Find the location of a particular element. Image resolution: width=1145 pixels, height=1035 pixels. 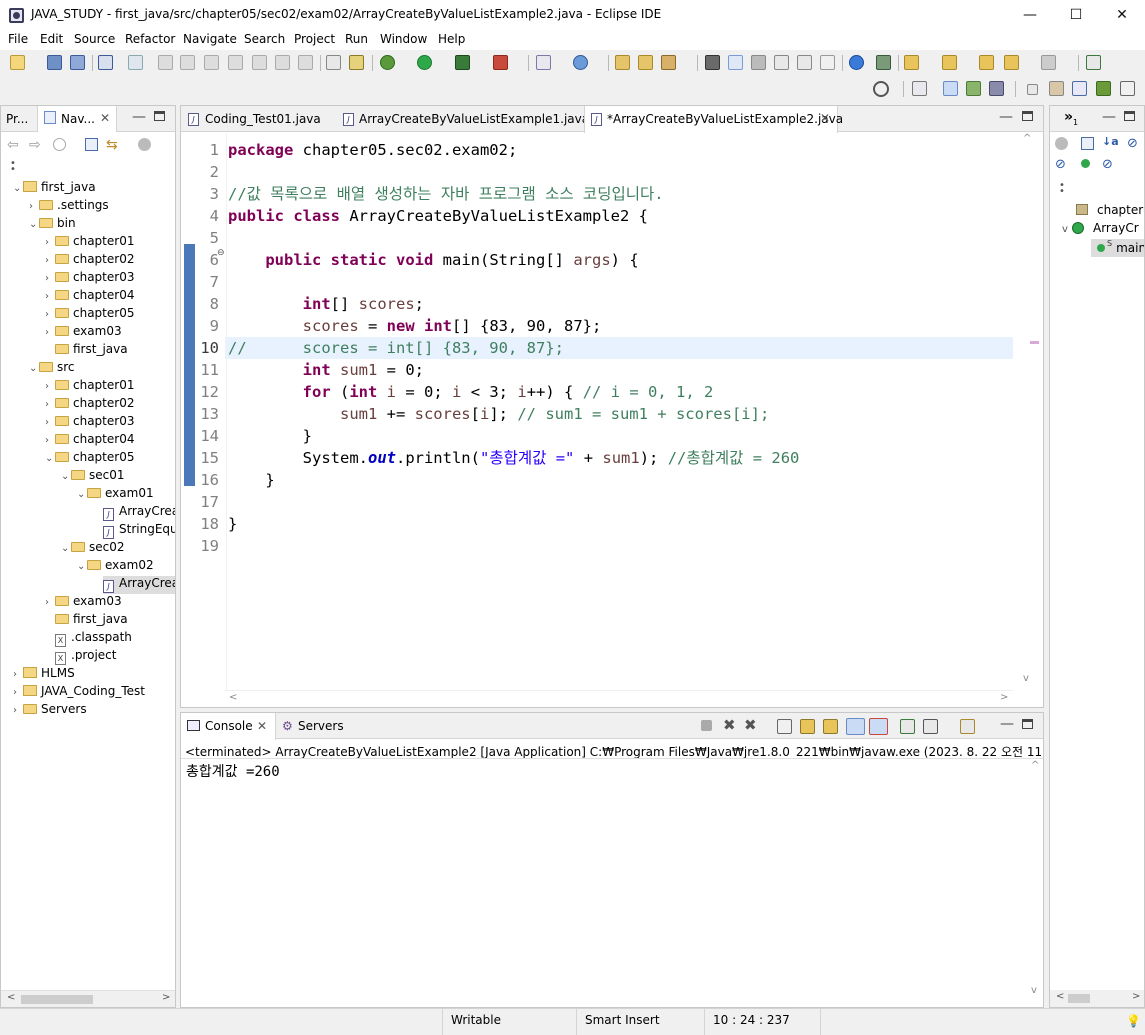

view-menu-icon is located at coordinates (144, 144).